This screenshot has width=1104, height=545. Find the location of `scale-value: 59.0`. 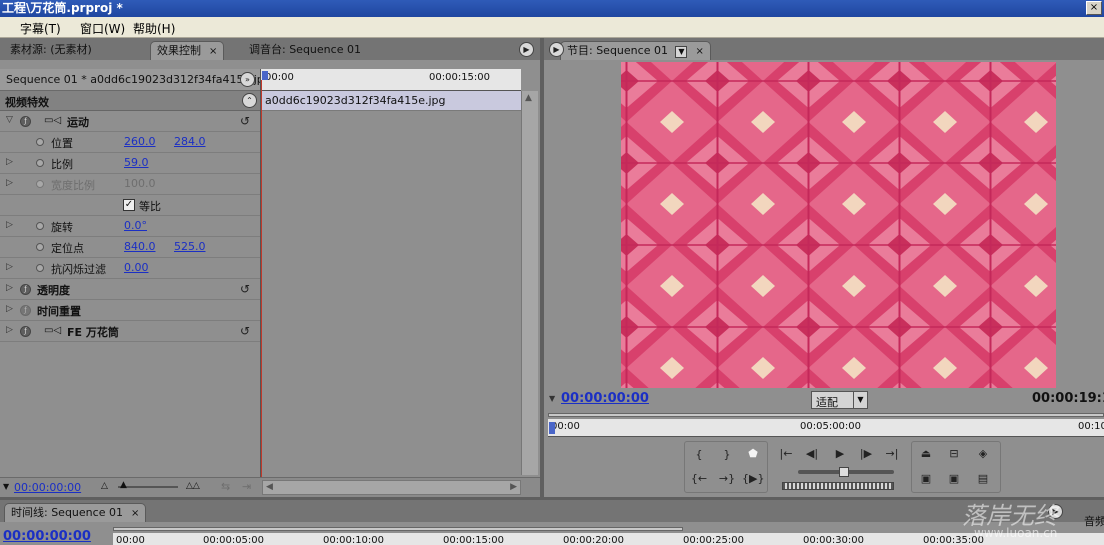

scale-value: 59.0 is located at coordinates (136, 162).